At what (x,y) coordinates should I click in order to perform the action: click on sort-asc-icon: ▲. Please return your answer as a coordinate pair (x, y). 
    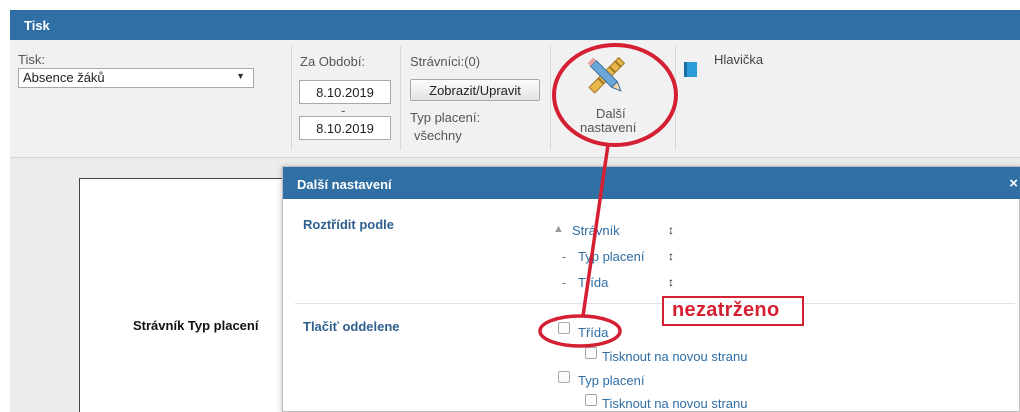
    Looking at the image, I should click on (558, 229).